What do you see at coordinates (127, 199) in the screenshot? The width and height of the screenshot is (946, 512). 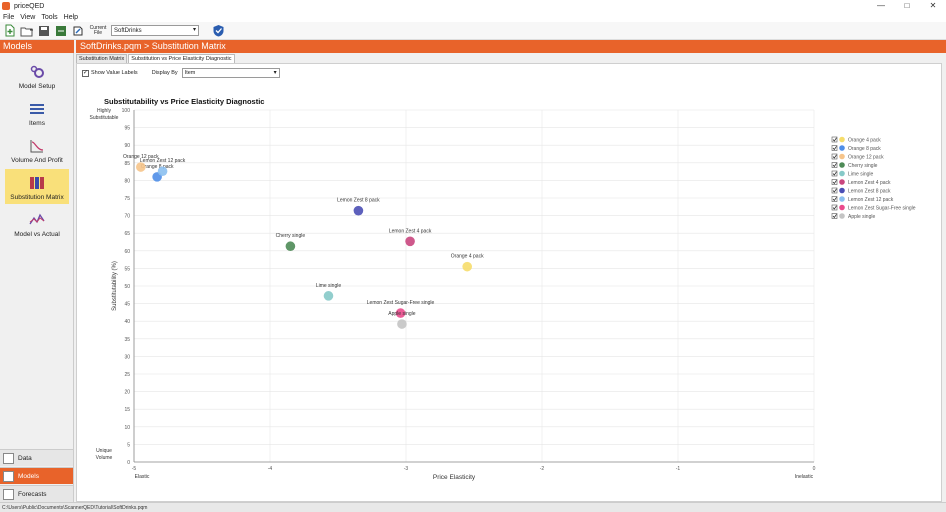 I see `y-tick-label: 75` at bounding box center [127, 199].